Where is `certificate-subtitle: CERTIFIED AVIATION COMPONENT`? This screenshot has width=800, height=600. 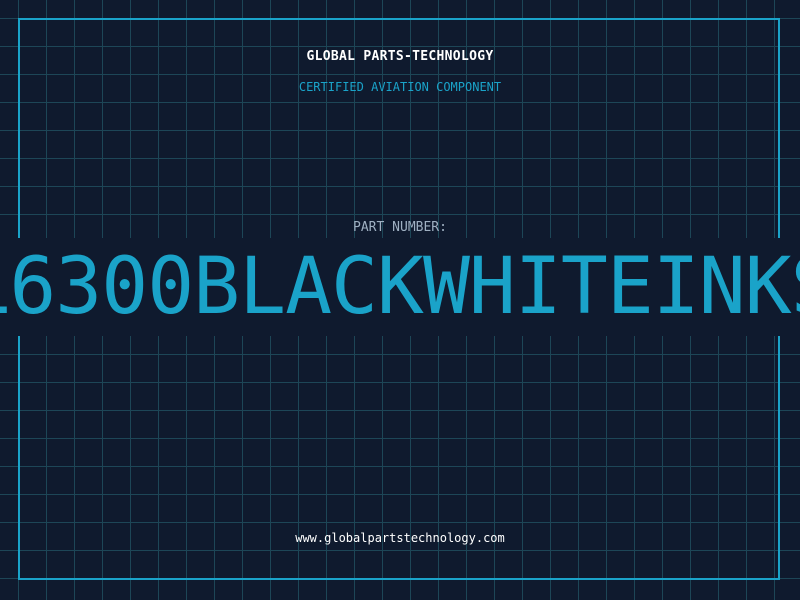
certificate-subtitle: CERTIFIED AVIATION COMPONENT is located at coordinates (400, 87).